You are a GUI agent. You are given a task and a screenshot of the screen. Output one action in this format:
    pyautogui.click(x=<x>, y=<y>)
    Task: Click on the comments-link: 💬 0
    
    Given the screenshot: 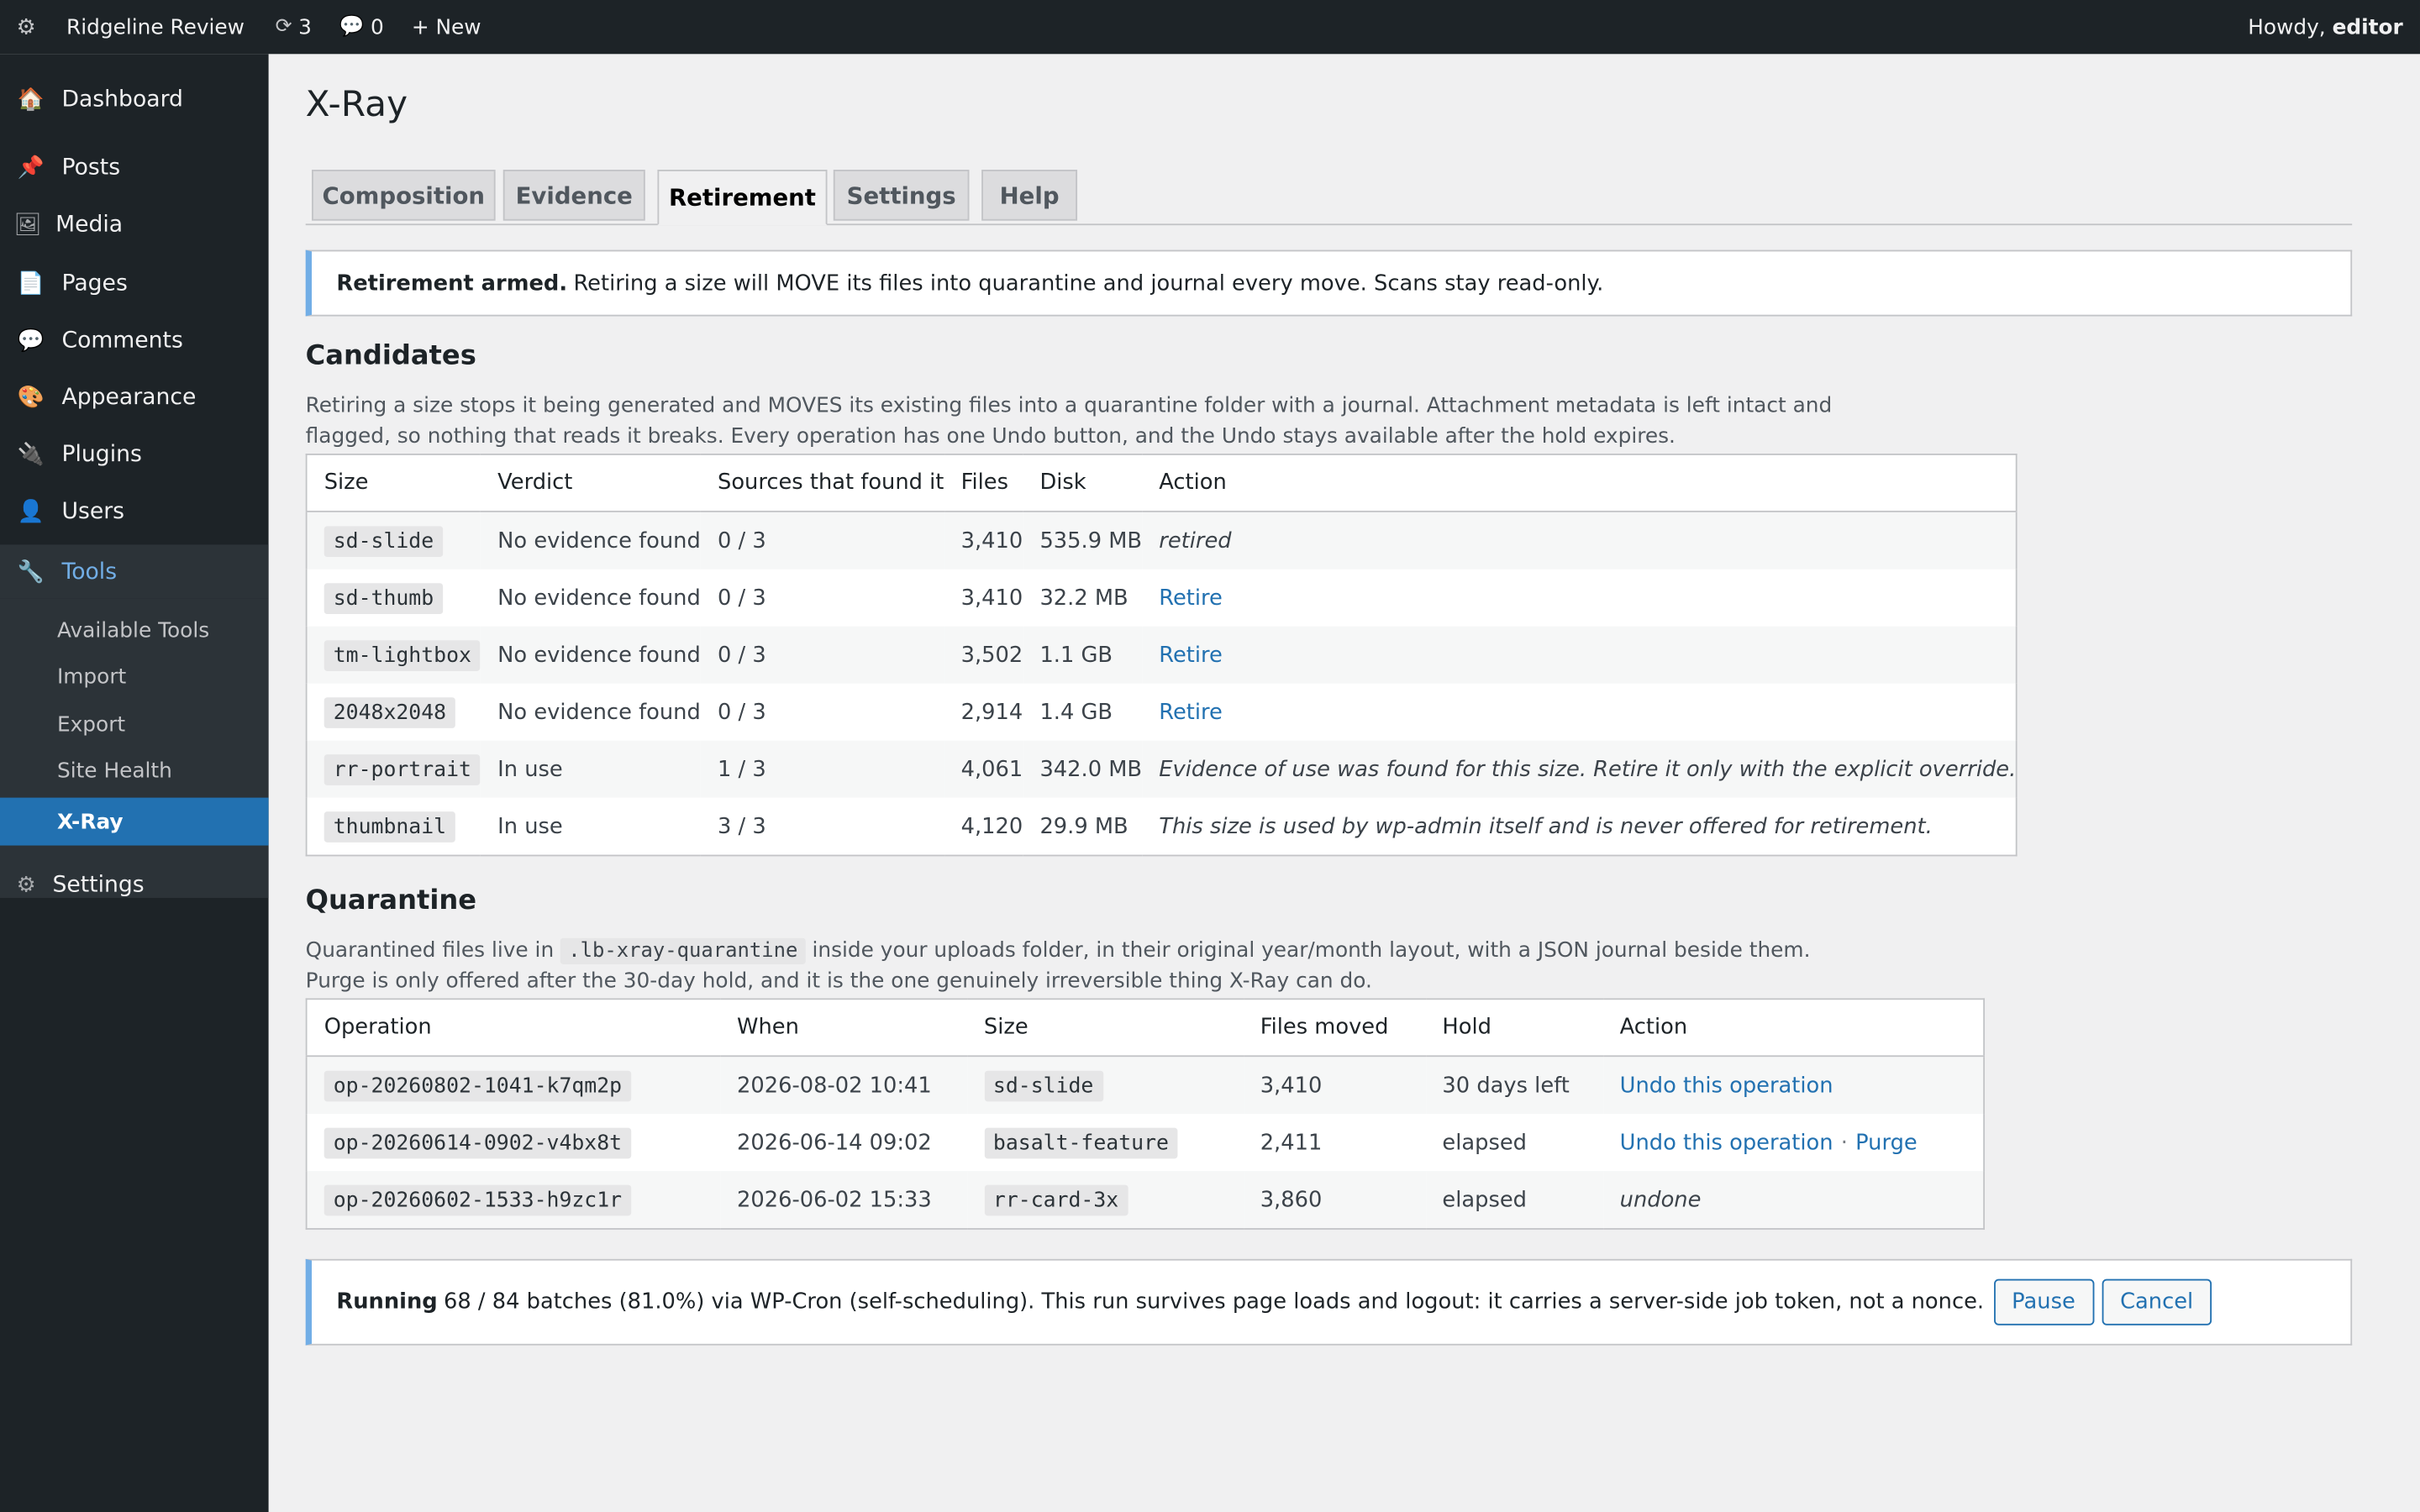 What is the action you would take?
    pyautogui.click(x=361, y=26)
    